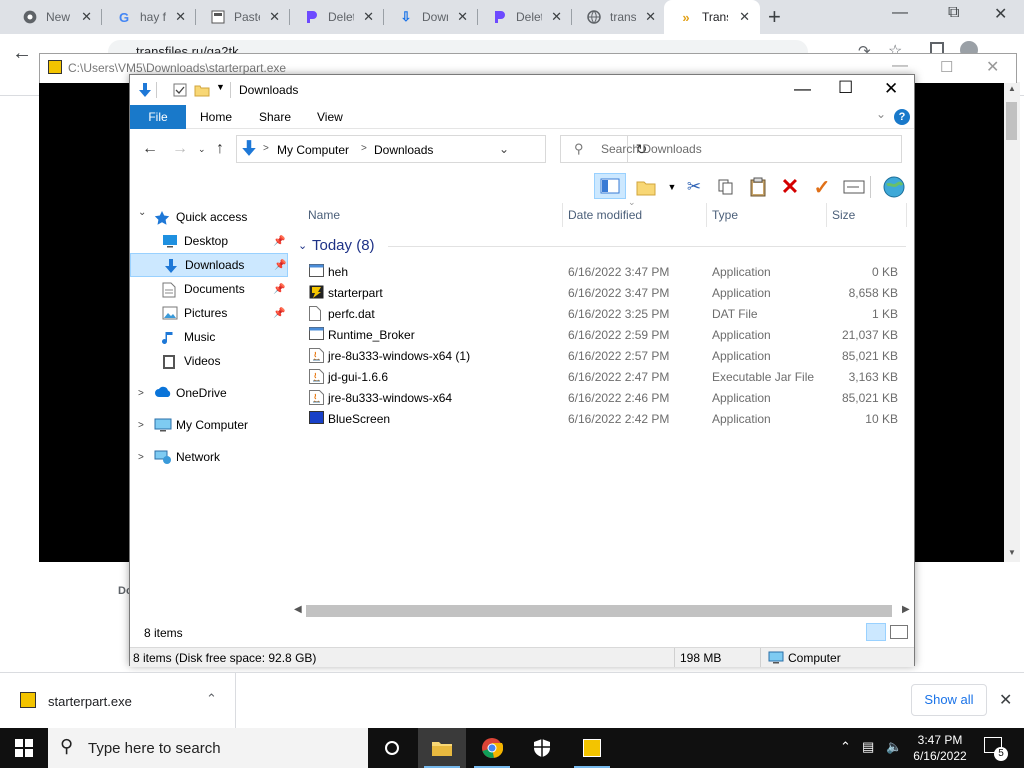  Describe the element at coordinates (790, 186) in the screenshot. I see `delete-icon: ✕` at that location.